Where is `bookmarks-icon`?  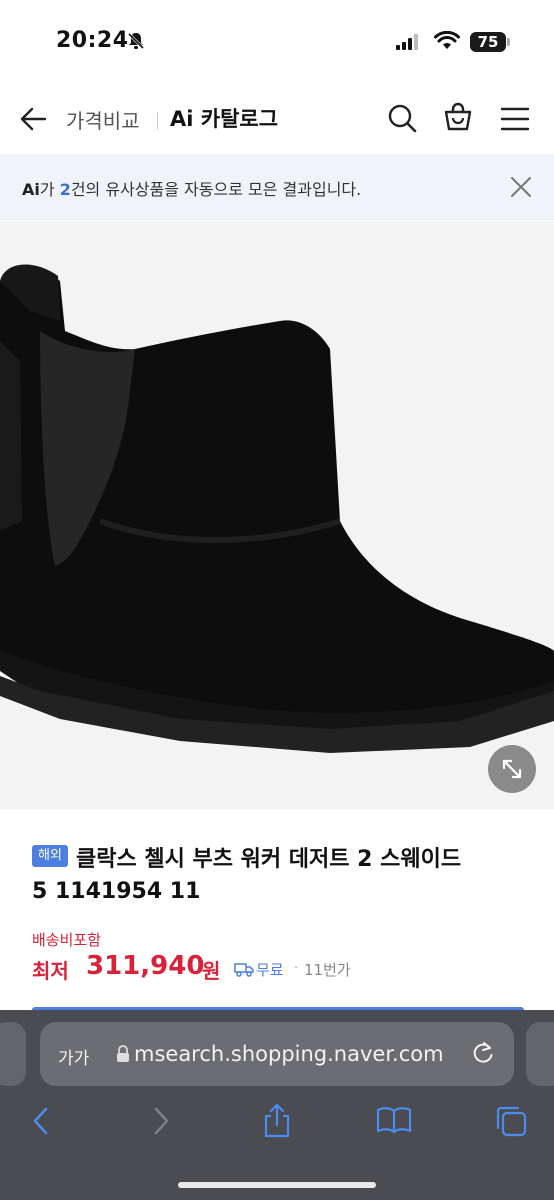 bookmarks-icon is located at coordinates (394, 1120).